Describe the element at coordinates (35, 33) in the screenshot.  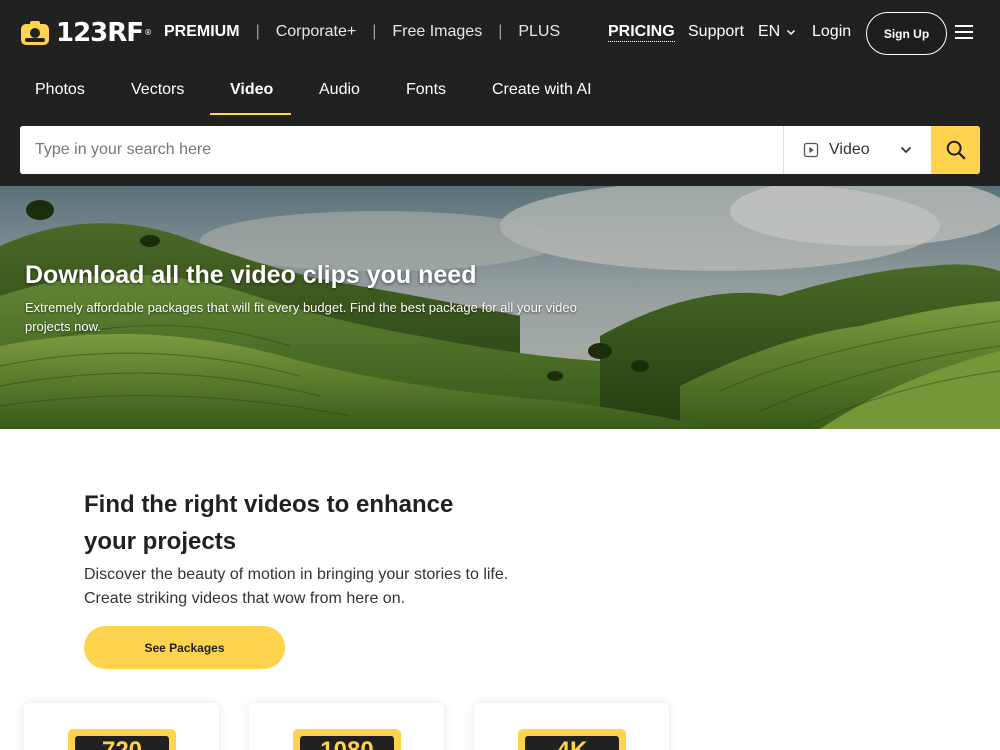
I see `camera-logo-icon` at that location.